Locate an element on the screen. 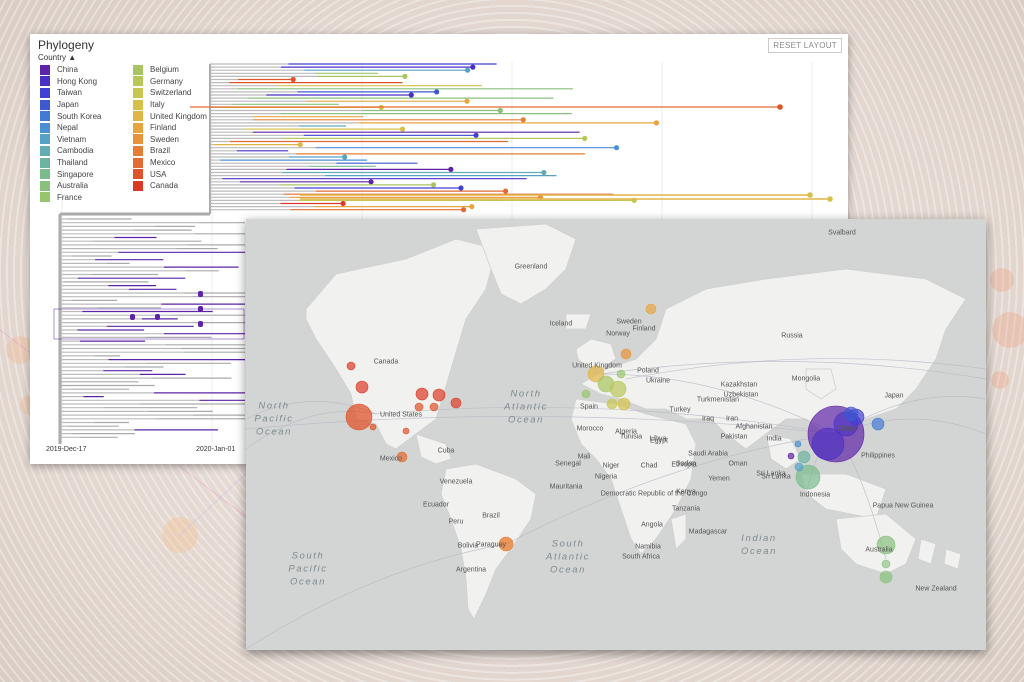  legend-item: Hong Kong is located at coordinates (70, 82).